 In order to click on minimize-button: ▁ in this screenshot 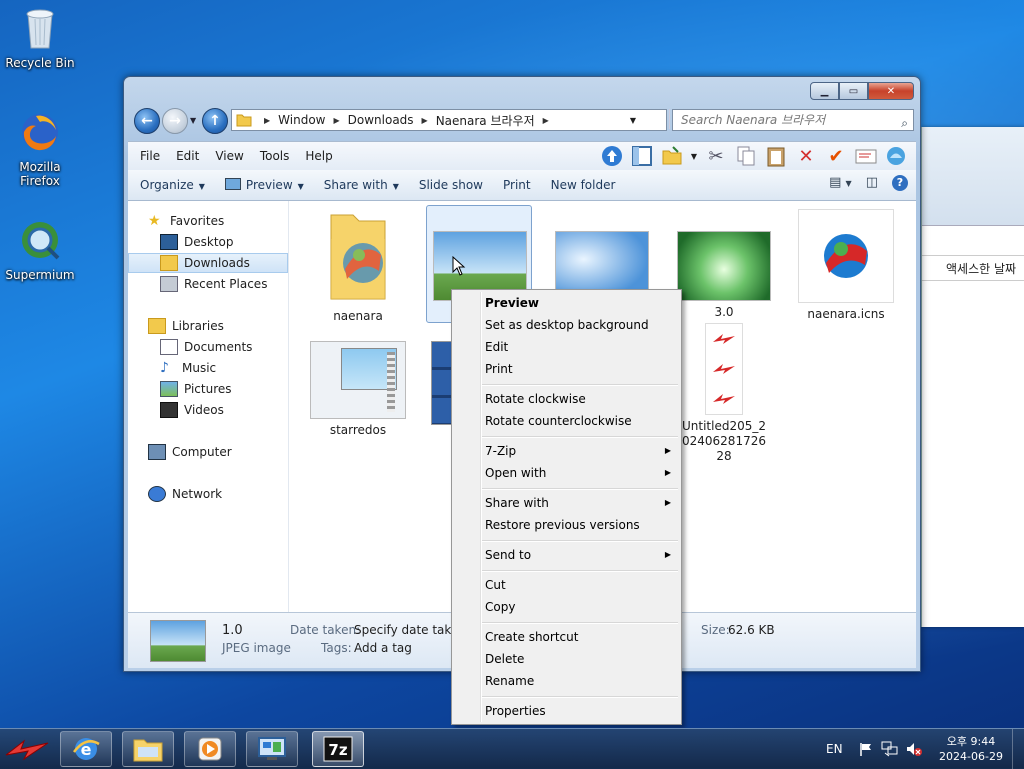, I will do `click(824, 91)`.